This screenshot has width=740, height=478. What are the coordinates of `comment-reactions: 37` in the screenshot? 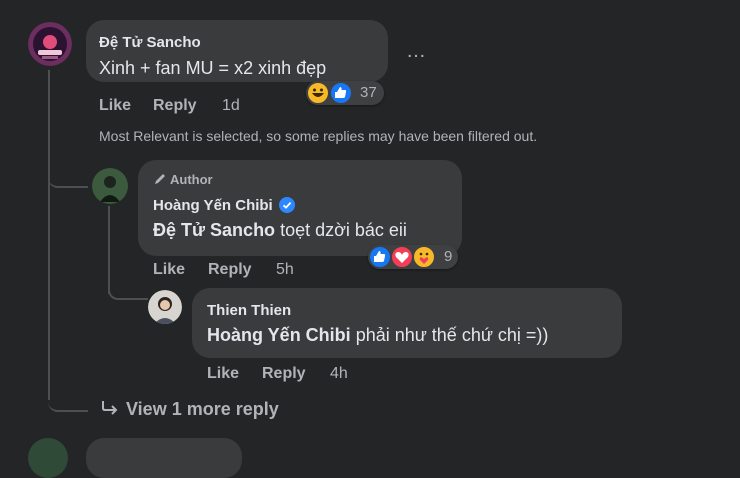 It's located at (345, 93).